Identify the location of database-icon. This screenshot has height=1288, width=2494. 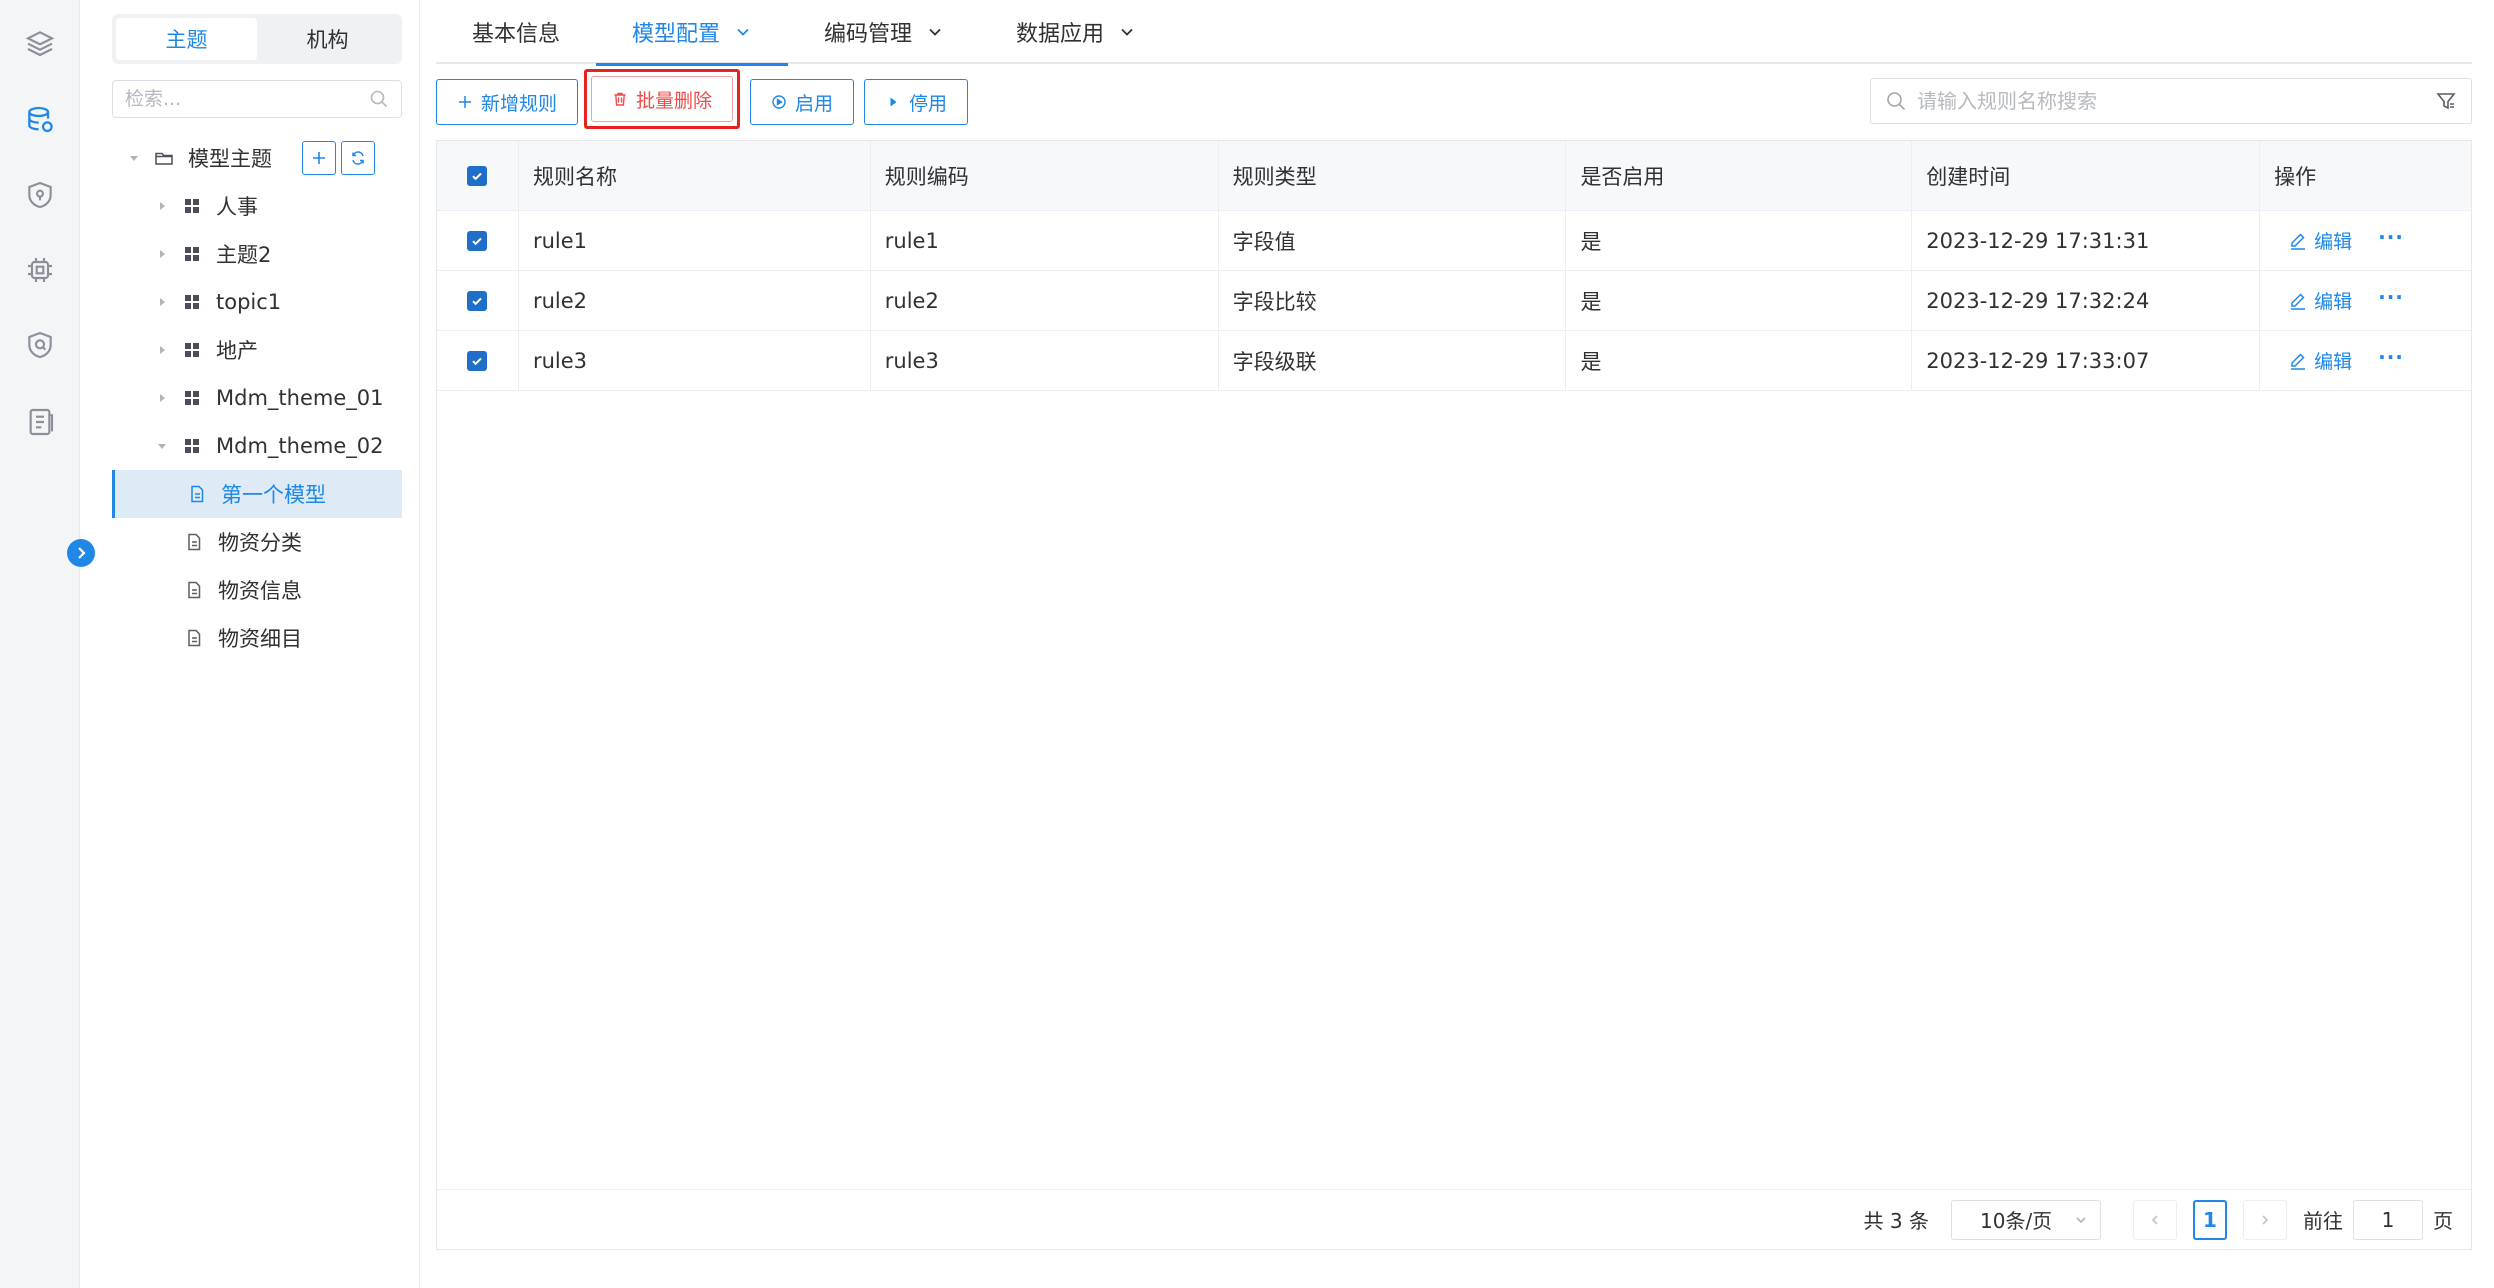
(40, 120).